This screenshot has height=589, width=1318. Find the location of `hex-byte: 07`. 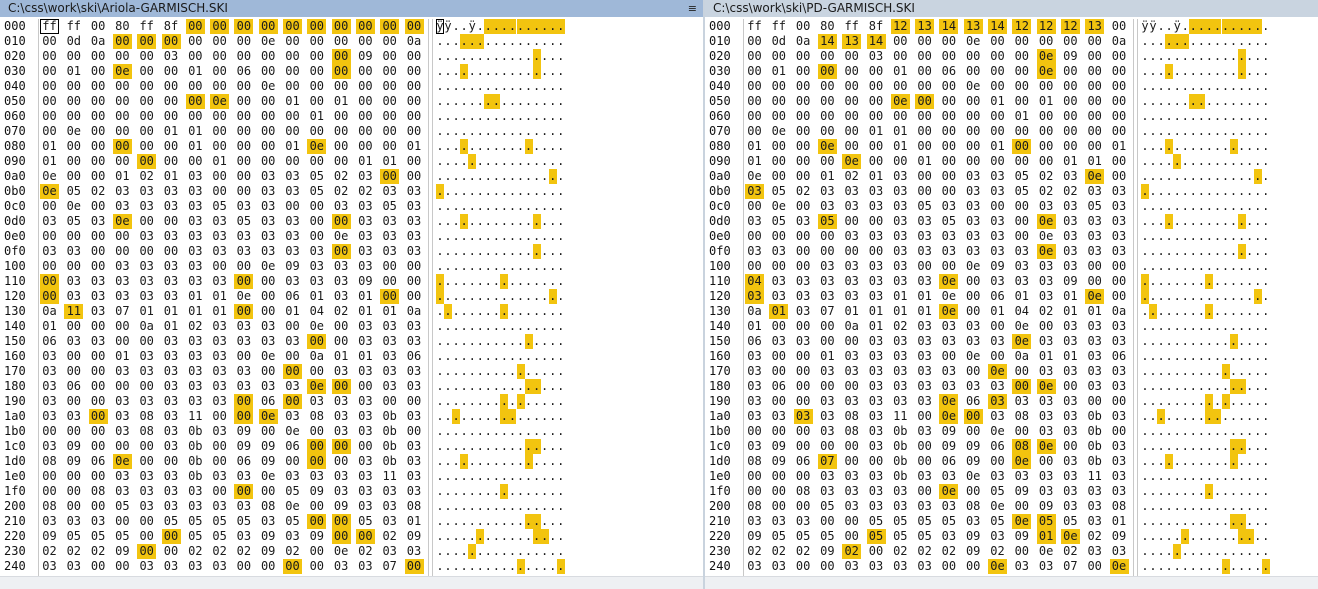

hex-byte: 07 is located at coordinates (122, 311).